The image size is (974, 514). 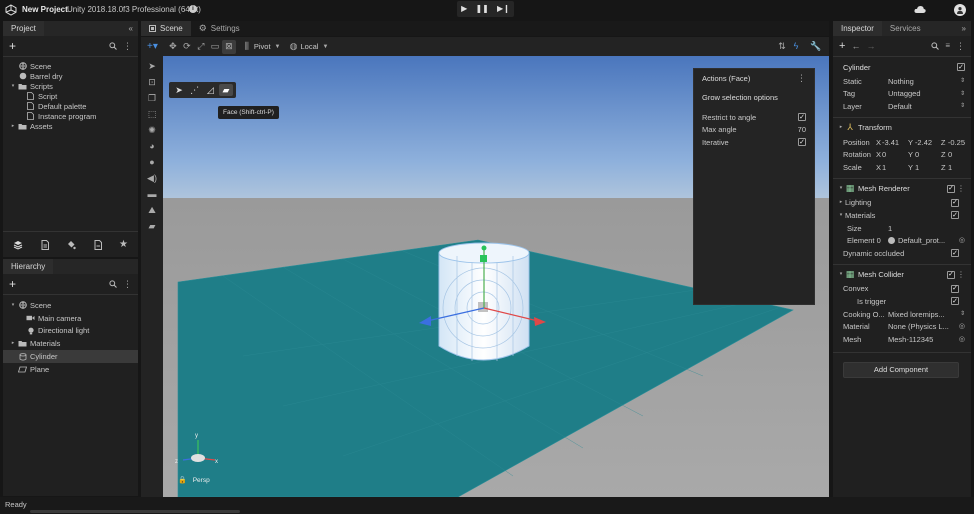 What do you see at coordinates (955, 301) in the screenshot?
I see `is-trigger-checkbox` at bounding box center [955, 301].